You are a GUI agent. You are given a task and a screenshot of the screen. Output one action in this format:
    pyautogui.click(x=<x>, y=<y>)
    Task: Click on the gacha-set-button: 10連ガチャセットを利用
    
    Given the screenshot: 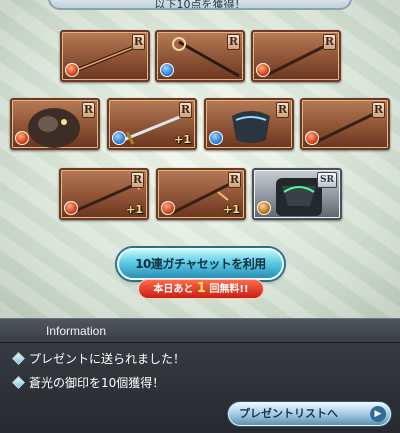 What is the action you would take?
    pyautogui.click(x=200, y=264)
    